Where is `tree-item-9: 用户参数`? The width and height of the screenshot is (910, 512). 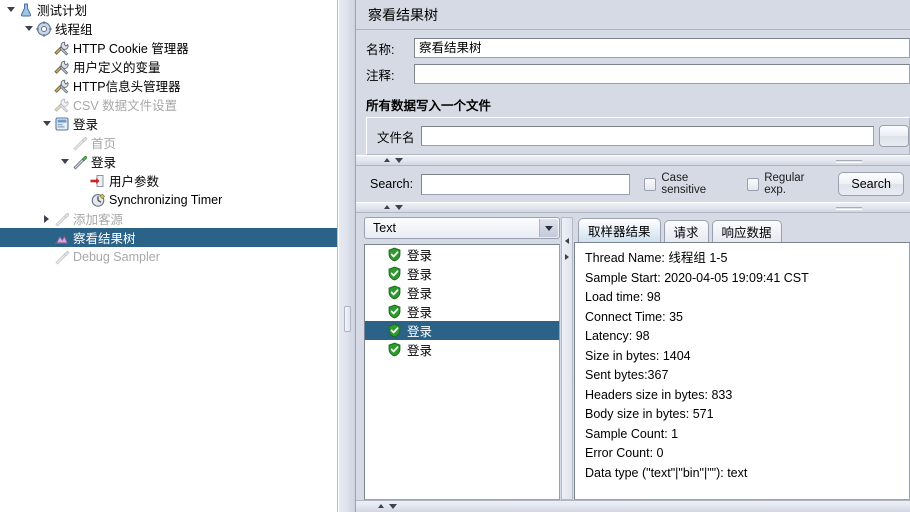 tree-item-9: 用户参数 is located at coordinates (168, 180).